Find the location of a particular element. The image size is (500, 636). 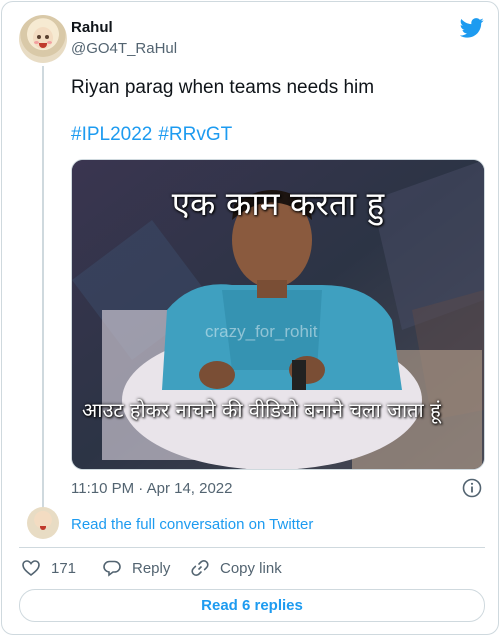

author-handle: @GO4T_RaHul is located at coordinates (124, 48).